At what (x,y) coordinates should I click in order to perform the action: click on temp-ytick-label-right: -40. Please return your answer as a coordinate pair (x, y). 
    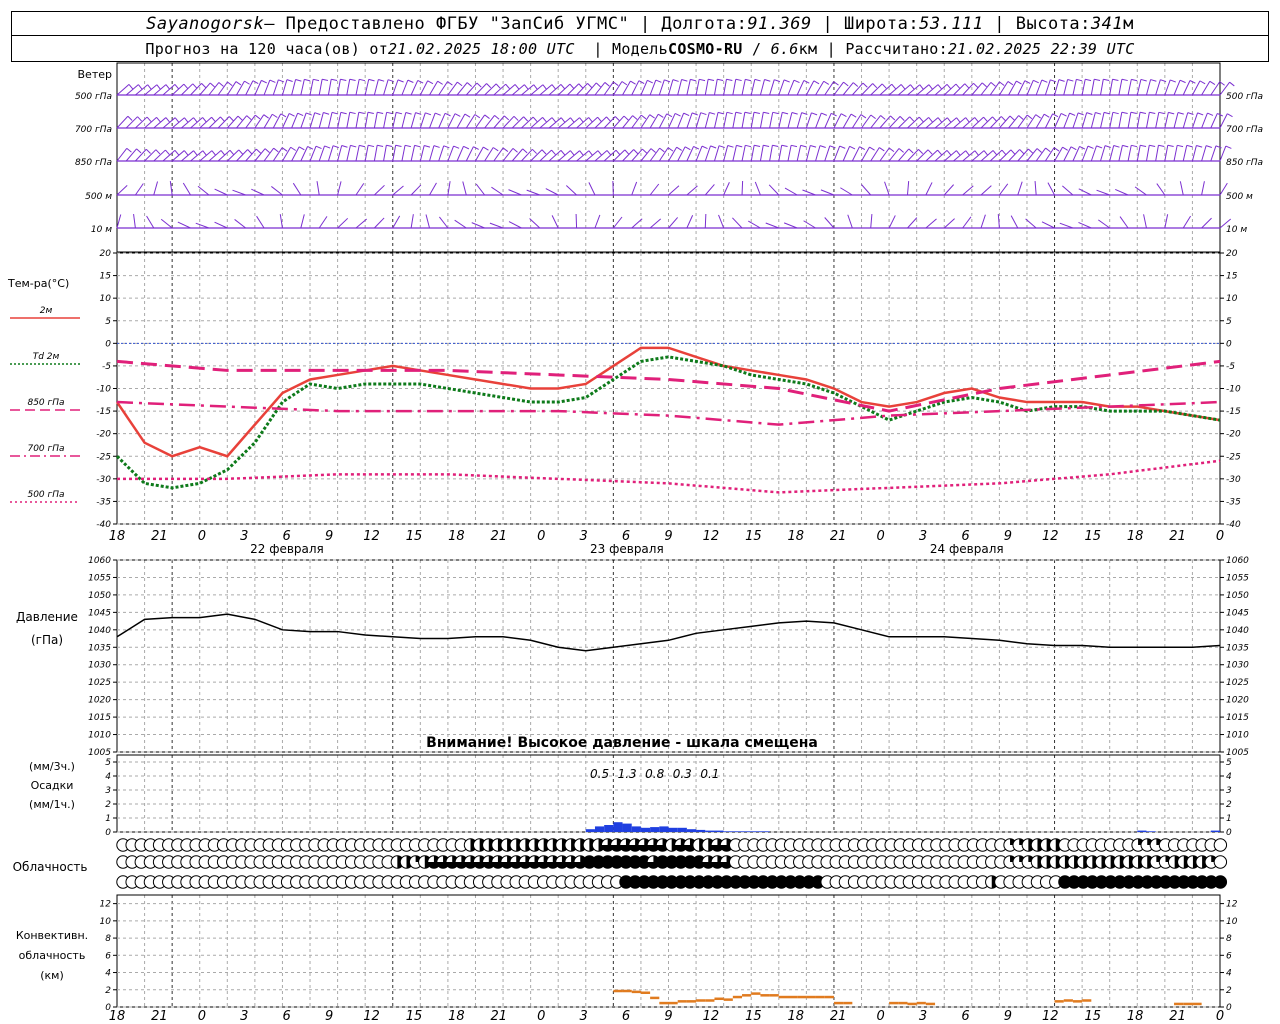
    Looking at the image, I should click on (1233, 525).